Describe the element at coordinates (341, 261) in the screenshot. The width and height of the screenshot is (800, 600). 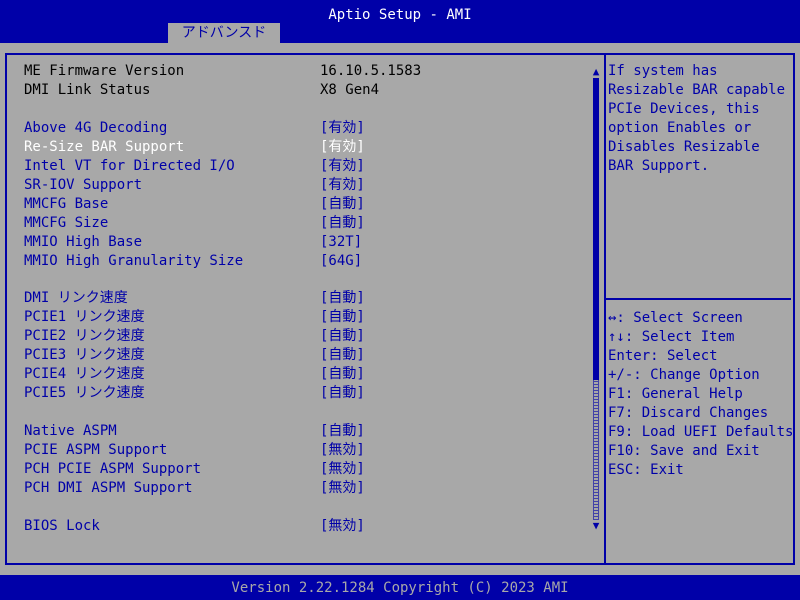
I see `setting-value: [64G]` at that location.